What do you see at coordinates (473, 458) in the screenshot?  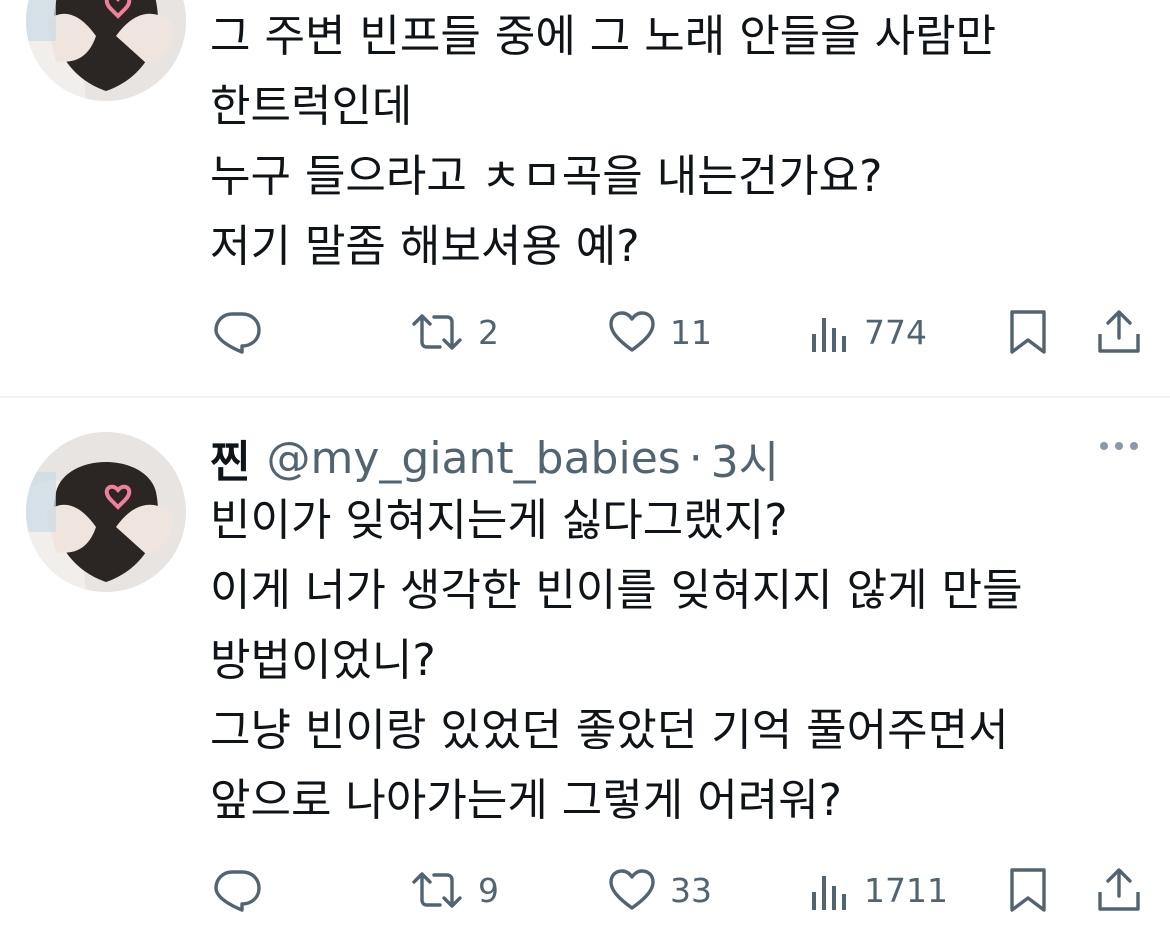 I see `user-handle: @my_giant_babies` at bounding box center [473, 458].